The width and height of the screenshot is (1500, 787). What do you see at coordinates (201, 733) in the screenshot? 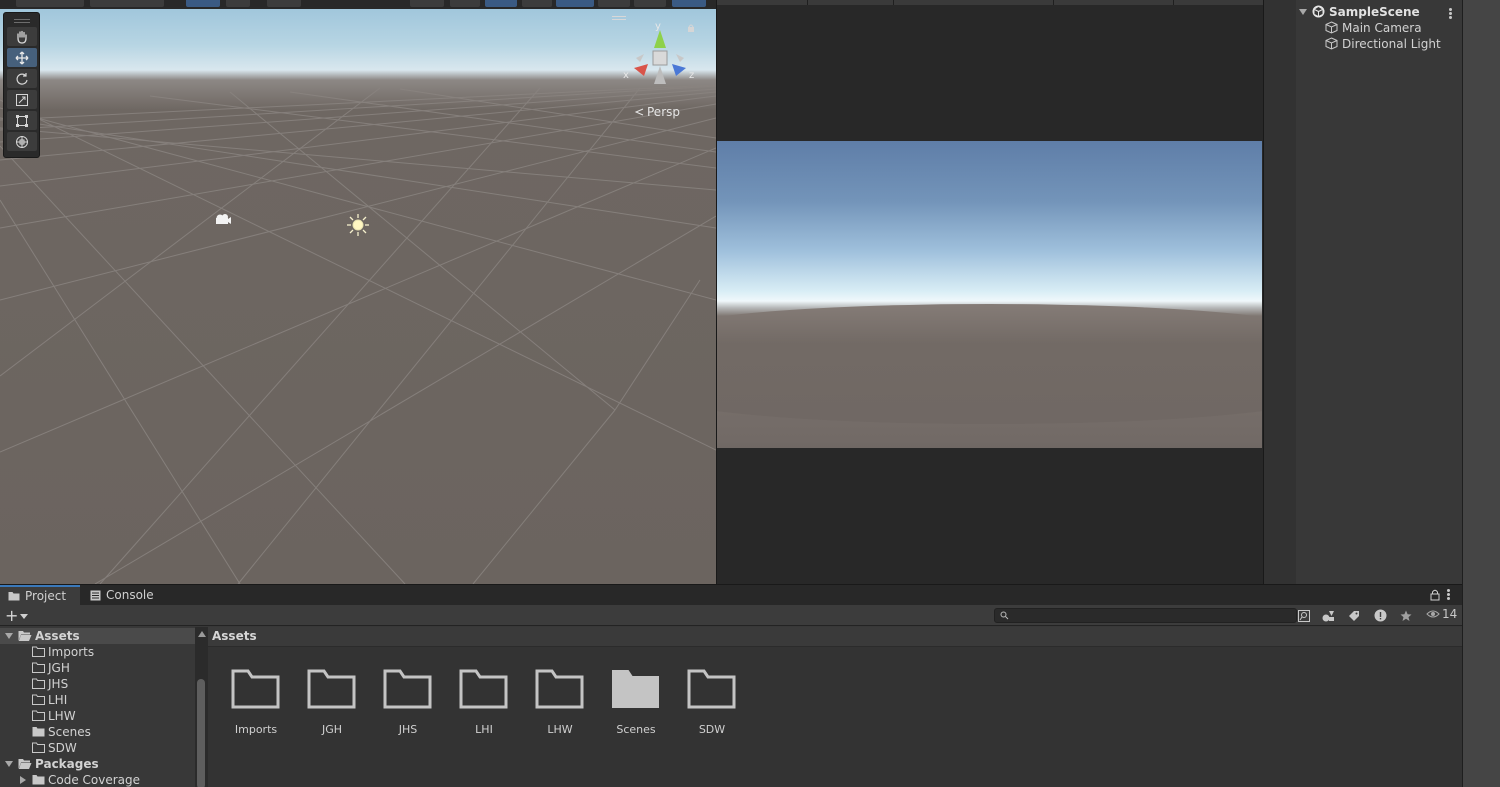
I see `scrollbar-thumb` at bounding box center [201, 733].